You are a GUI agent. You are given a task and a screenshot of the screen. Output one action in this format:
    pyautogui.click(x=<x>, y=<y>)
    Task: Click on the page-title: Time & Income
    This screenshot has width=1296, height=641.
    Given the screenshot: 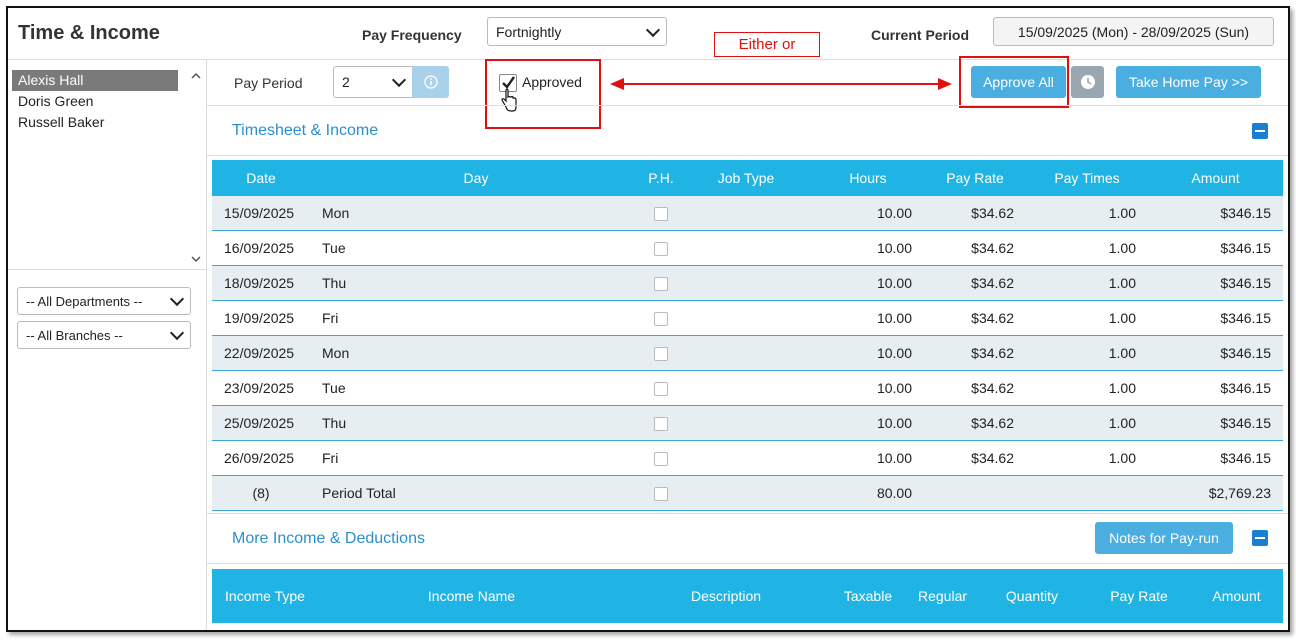 What is the action you would take?
    pyautogui.click(x=89, y=33)
    